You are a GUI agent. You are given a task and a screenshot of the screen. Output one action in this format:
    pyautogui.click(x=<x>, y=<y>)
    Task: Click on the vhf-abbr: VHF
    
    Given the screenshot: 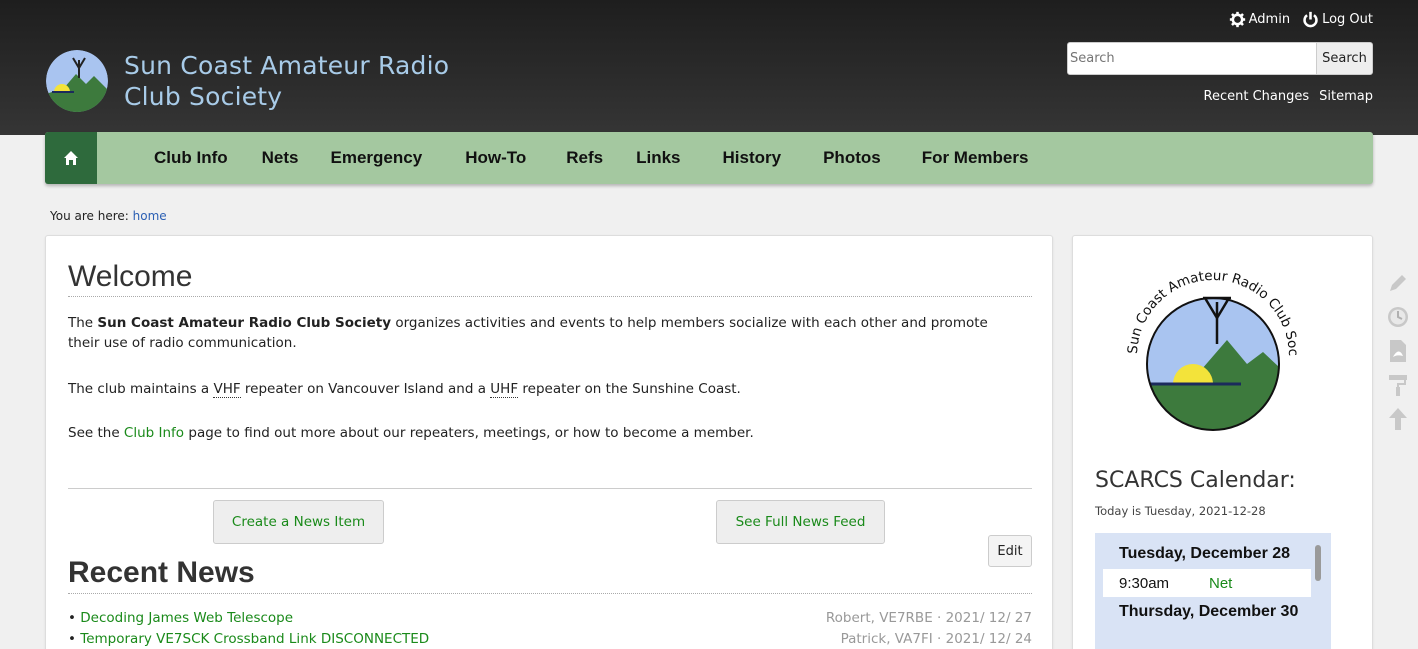 What is the action you would take?
    pyautogui.click(x=227, y=389)
    